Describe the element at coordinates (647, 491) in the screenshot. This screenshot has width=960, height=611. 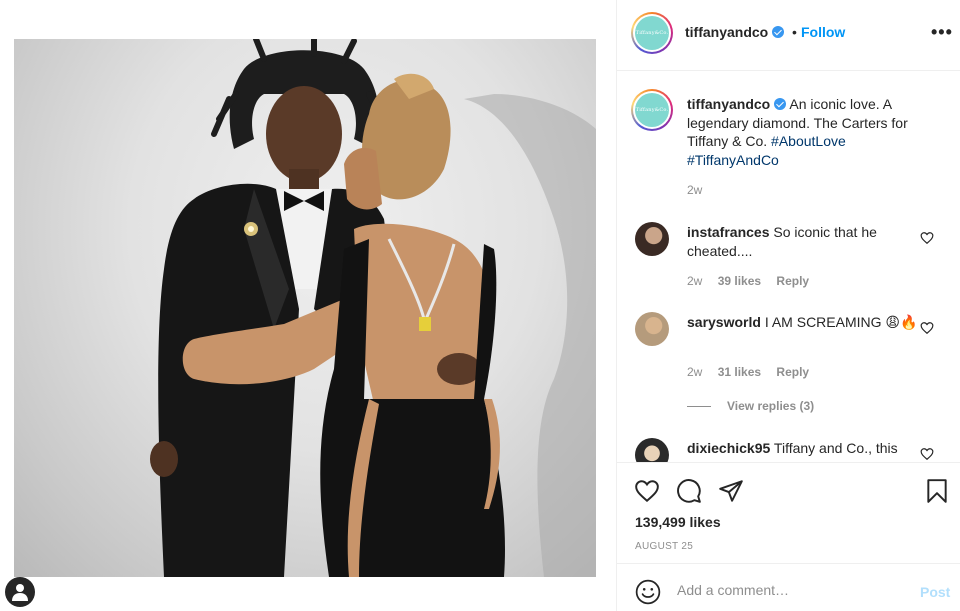
I see `heart-icon` at that location.